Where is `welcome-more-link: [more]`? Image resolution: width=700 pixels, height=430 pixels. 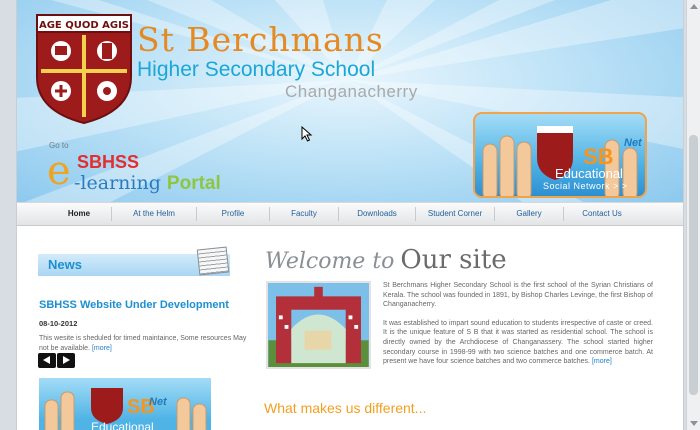 welcome-more-link: [more] is located at coordinates (602, 361).